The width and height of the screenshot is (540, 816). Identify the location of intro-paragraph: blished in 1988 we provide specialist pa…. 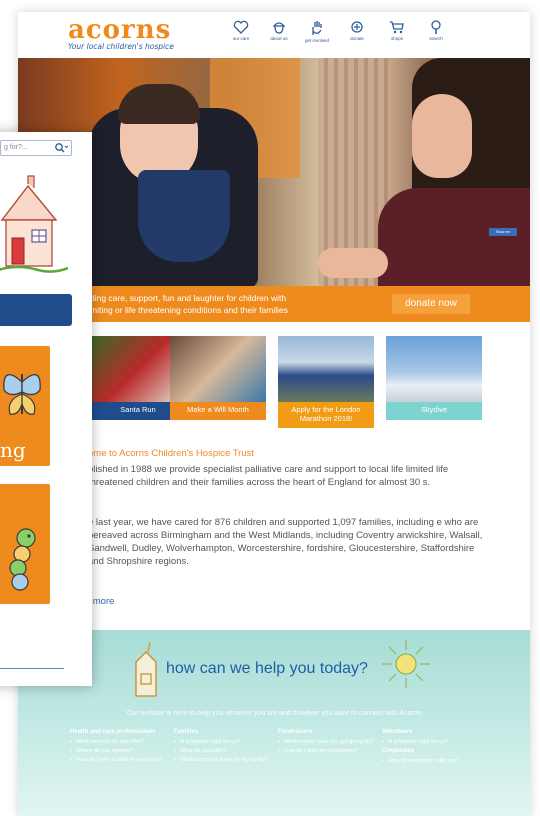
(268, 476).